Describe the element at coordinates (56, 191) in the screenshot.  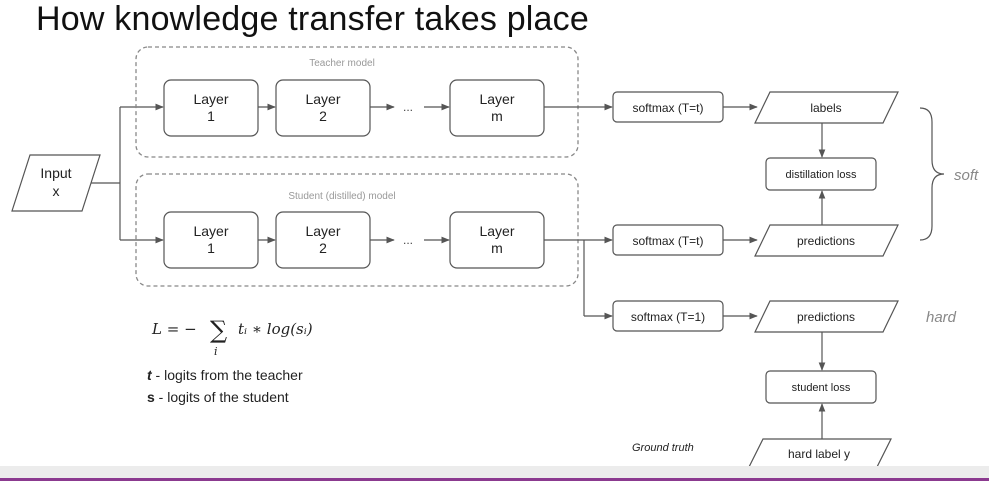
I see `input-var: x` at that location.